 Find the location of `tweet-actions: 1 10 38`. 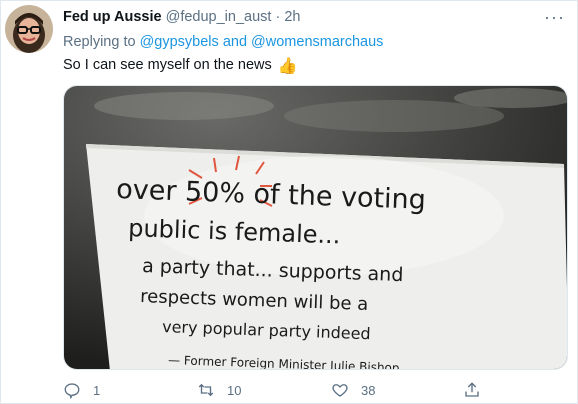

tweet-actions: 1 10 38 is located at coordinates (303, 391).